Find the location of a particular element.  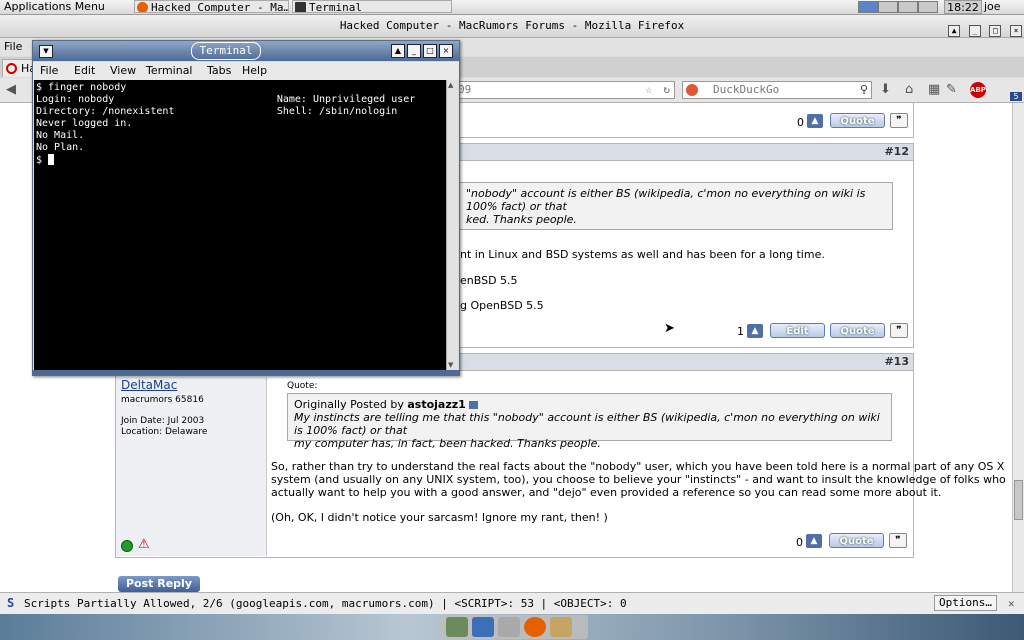

post-11-quote-button: Quote is located at coordinates (857, 120).